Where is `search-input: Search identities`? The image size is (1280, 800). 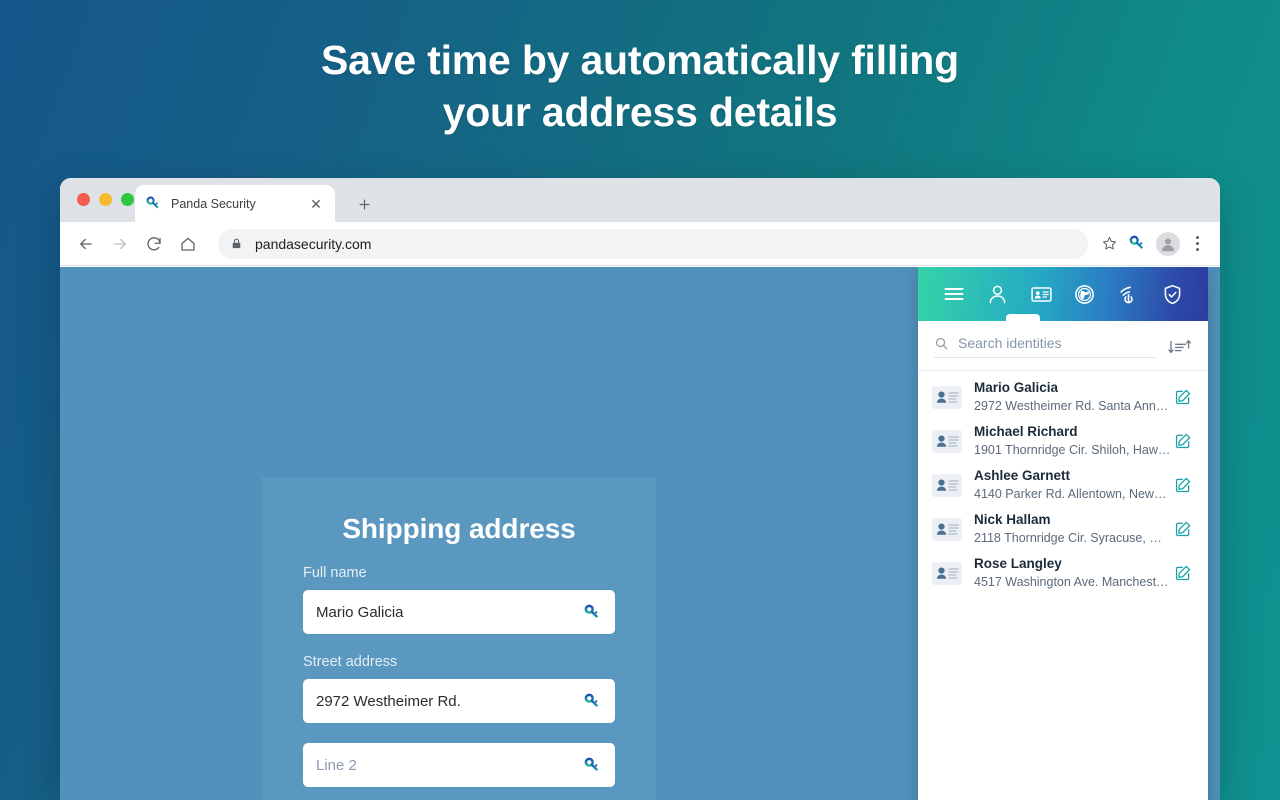 search-input: Search identities is located at coordinates (1045, 346).